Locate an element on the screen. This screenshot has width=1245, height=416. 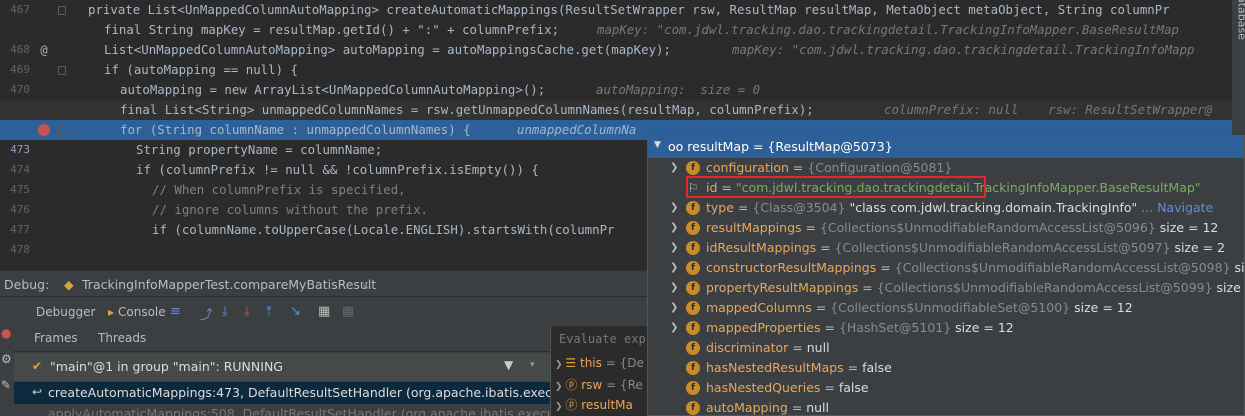
view-breakpoints-icon: ● is located at coordinates (6, 333).